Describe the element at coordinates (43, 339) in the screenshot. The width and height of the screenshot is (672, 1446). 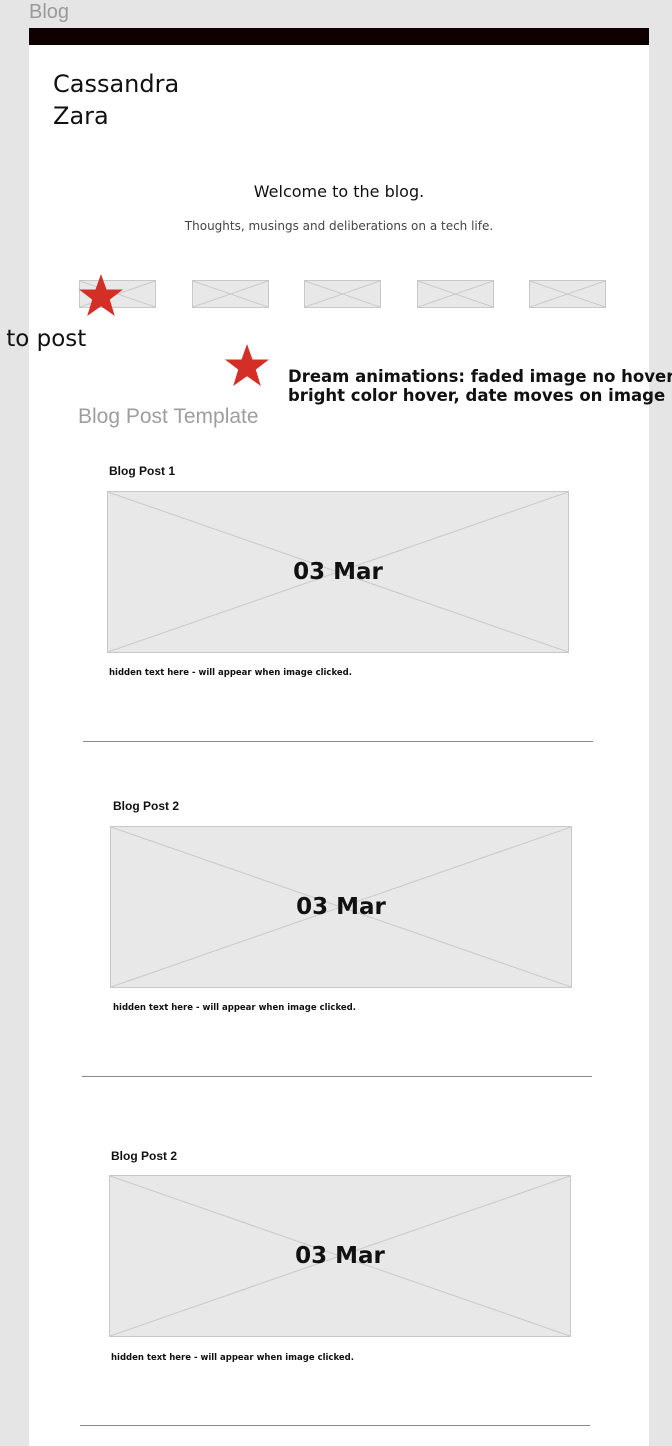
I see `link-to-post-note: nk to post` at that location.